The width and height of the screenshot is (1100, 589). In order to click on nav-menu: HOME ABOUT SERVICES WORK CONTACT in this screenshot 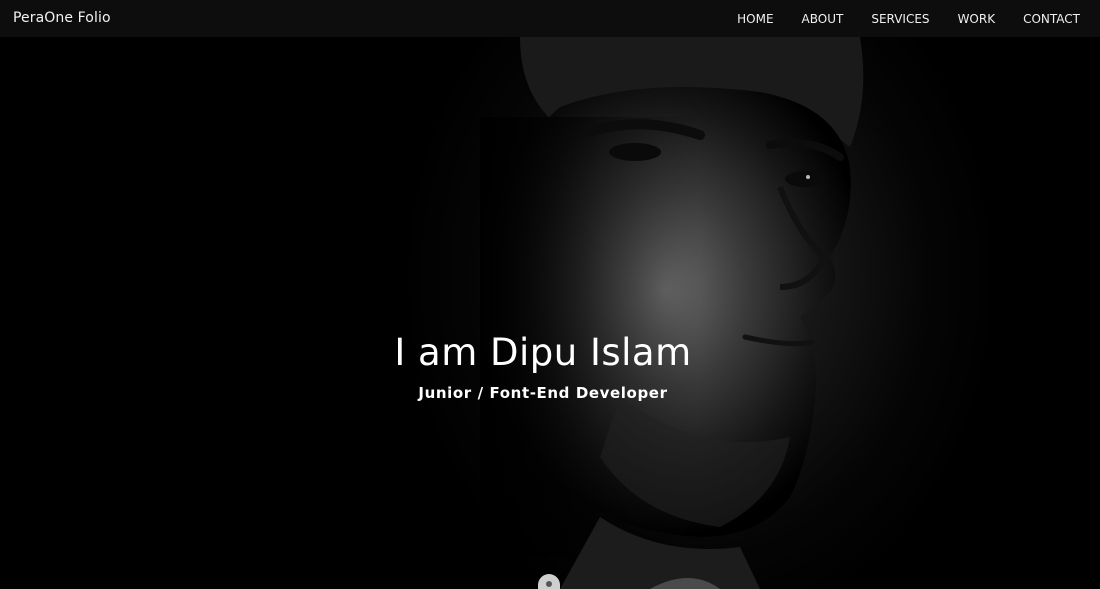, I will do `click(894, 18)`.